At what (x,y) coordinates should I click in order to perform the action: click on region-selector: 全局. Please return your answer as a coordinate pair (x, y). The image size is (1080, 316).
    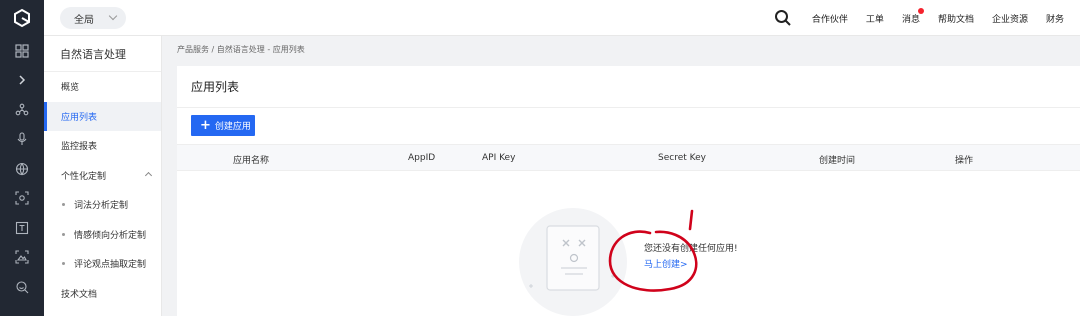
    Looking at the image, I should click on (93, 18).